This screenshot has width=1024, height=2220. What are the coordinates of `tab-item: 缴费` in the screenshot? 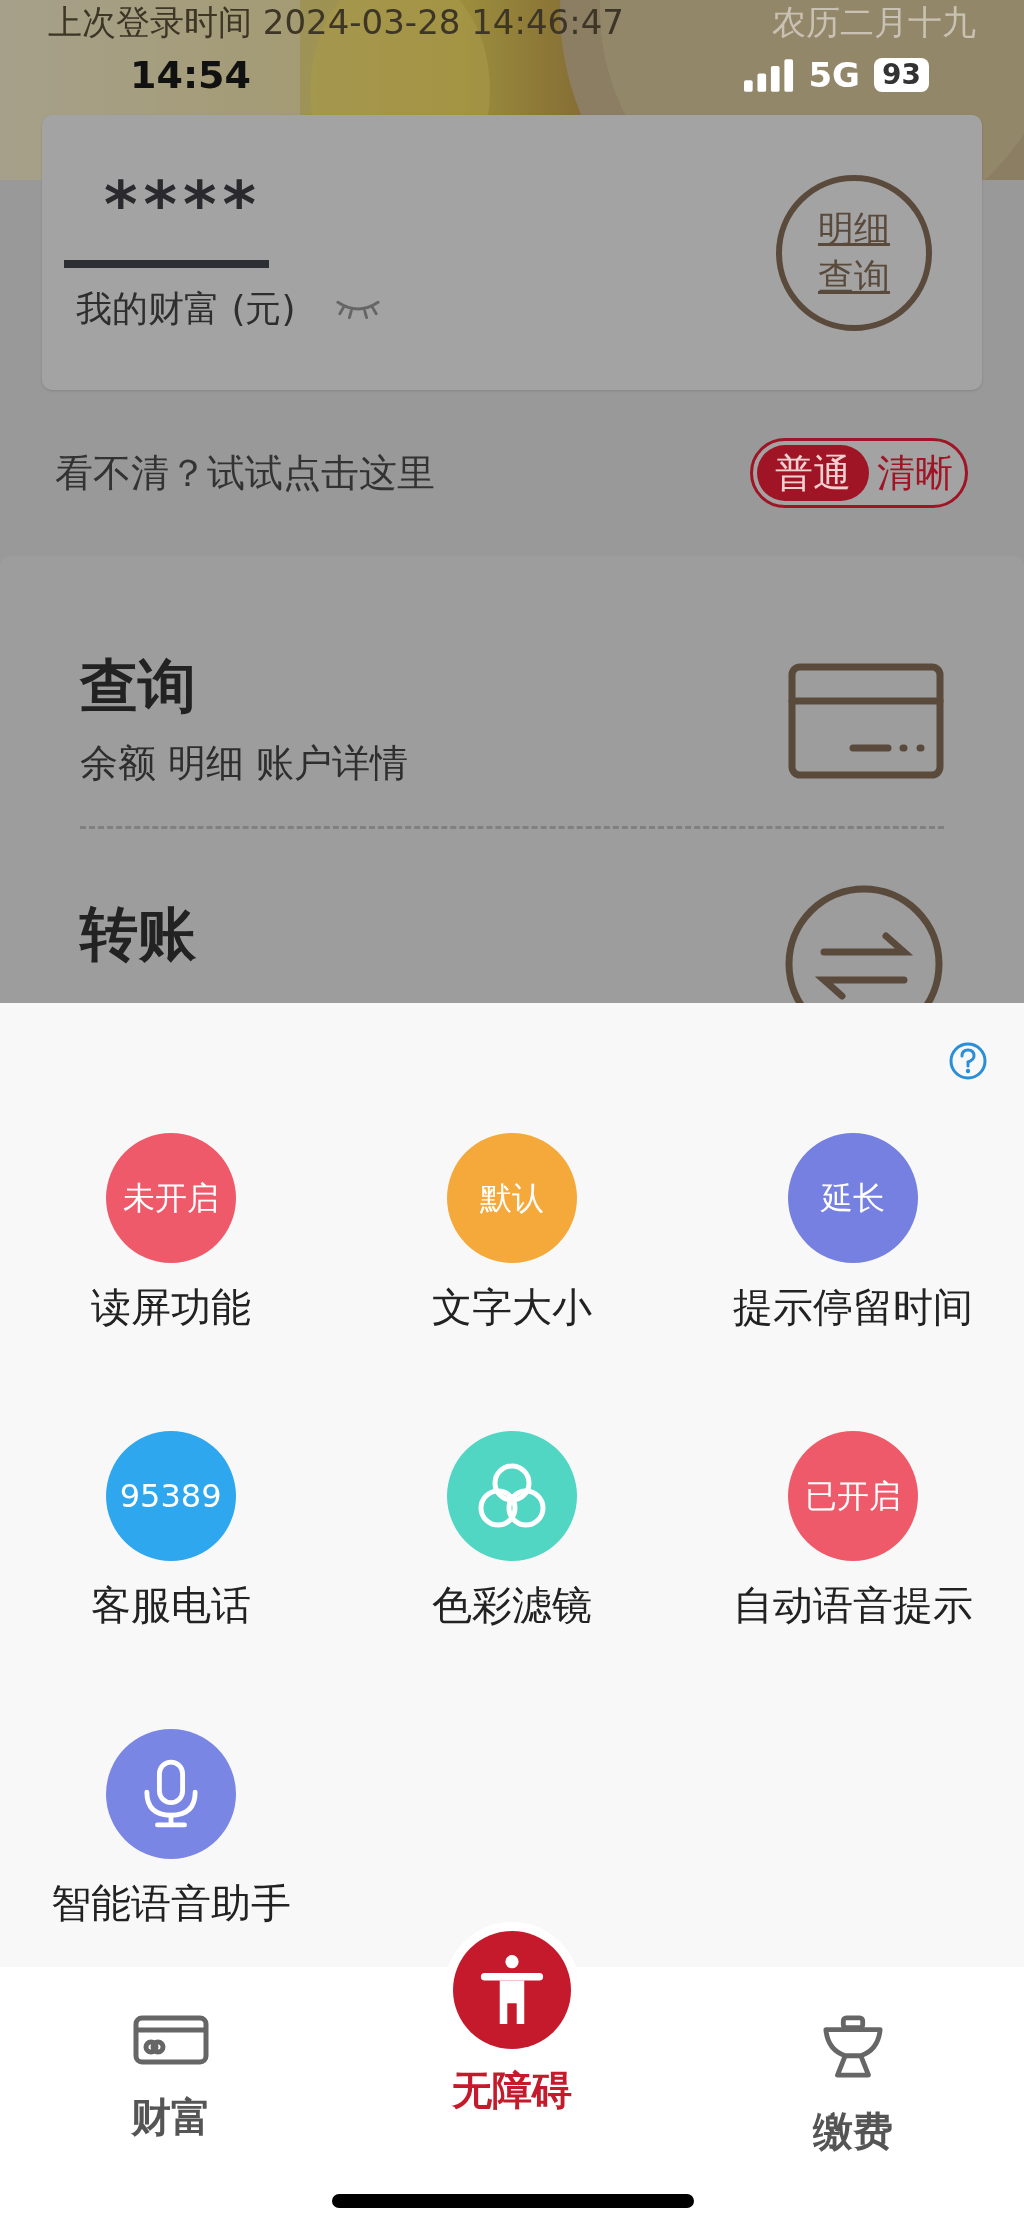 It's located at (853, 2064).